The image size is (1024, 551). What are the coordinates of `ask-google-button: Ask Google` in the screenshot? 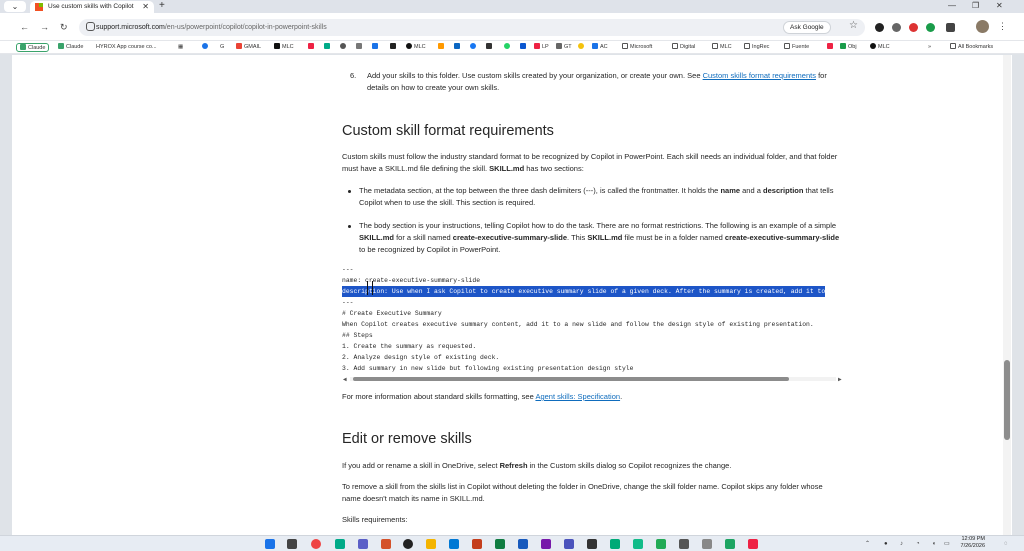 It's located at (807, 27).